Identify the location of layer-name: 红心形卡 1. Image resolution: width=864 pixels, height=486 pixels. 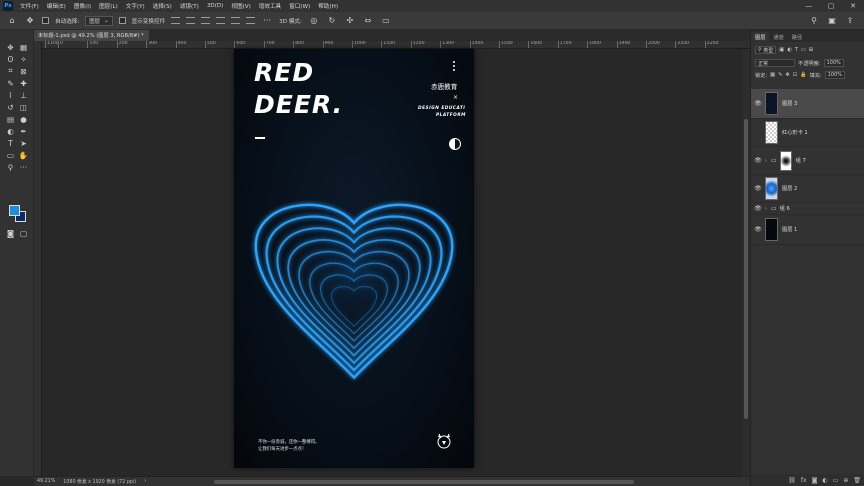
(795, 132).